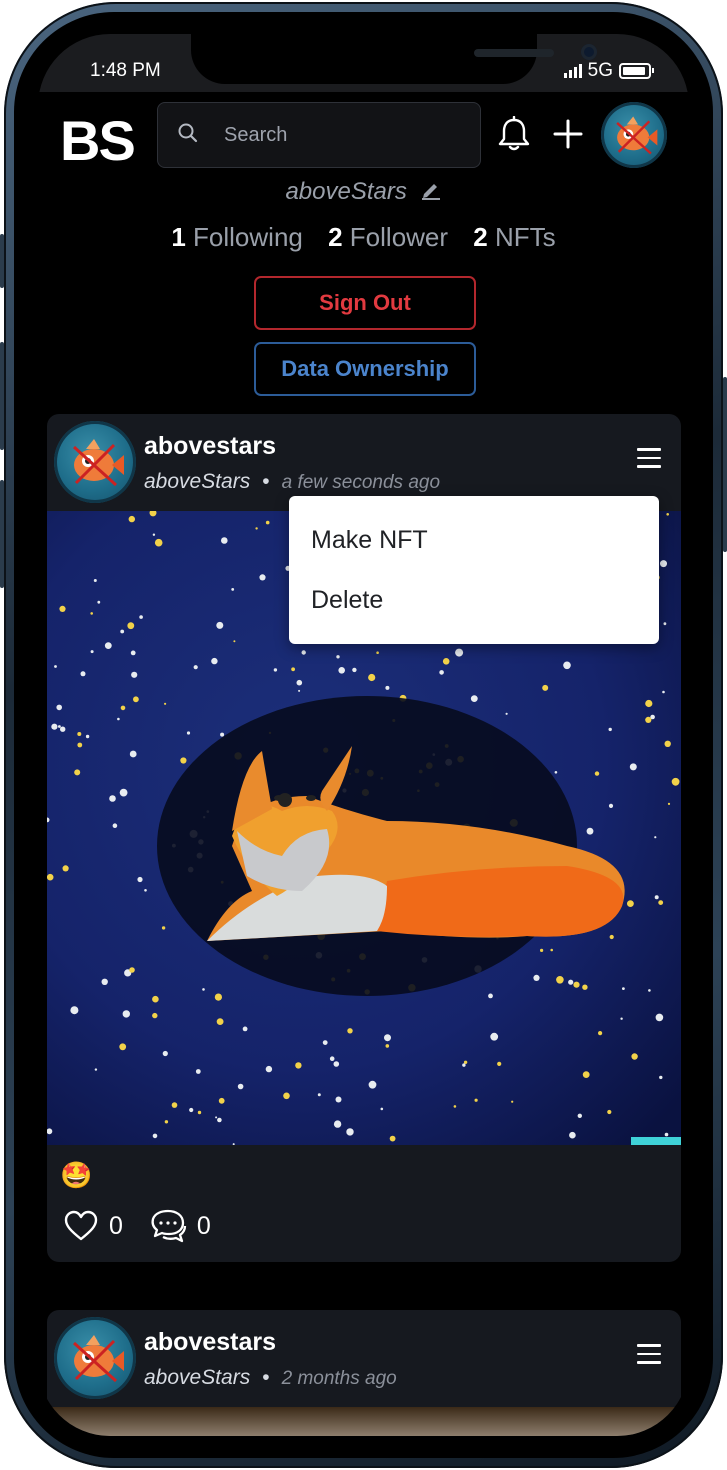 The image size is (727, 1470). I want to click on stat-following: 1 Following, so click(237, 237).